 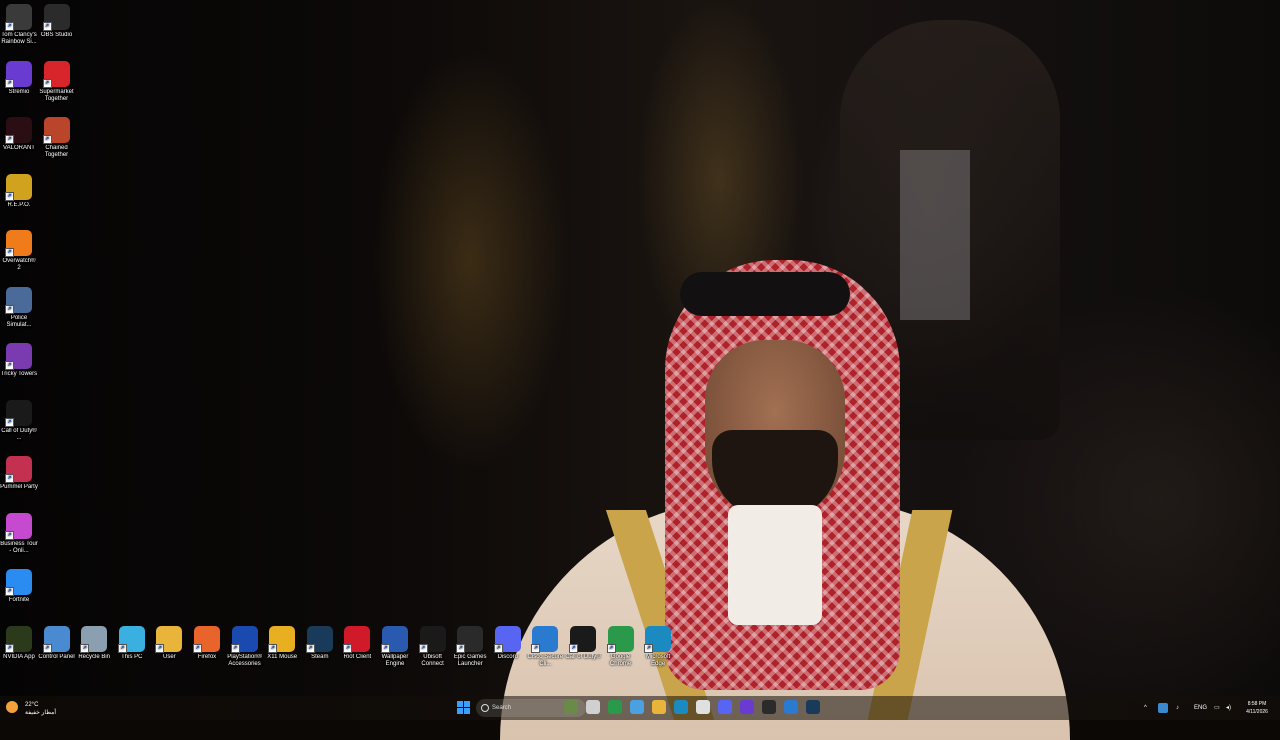 What do you see at coordinates (582, 639) in the screenshot?
I see `call-of-duty-icon: ↗` at bounding box center [582, 639].